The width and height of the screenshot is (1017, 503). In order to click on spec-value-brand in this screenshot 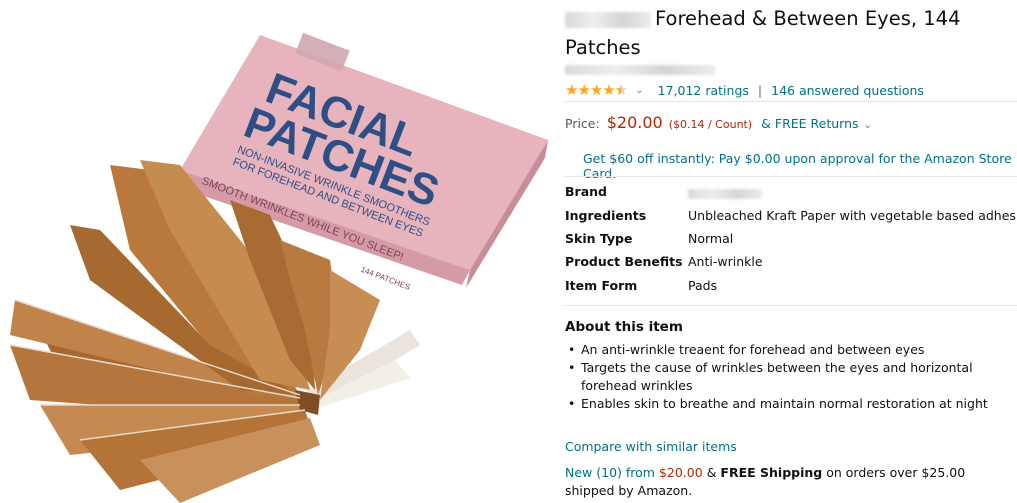, I will do `click(725, 191)`.